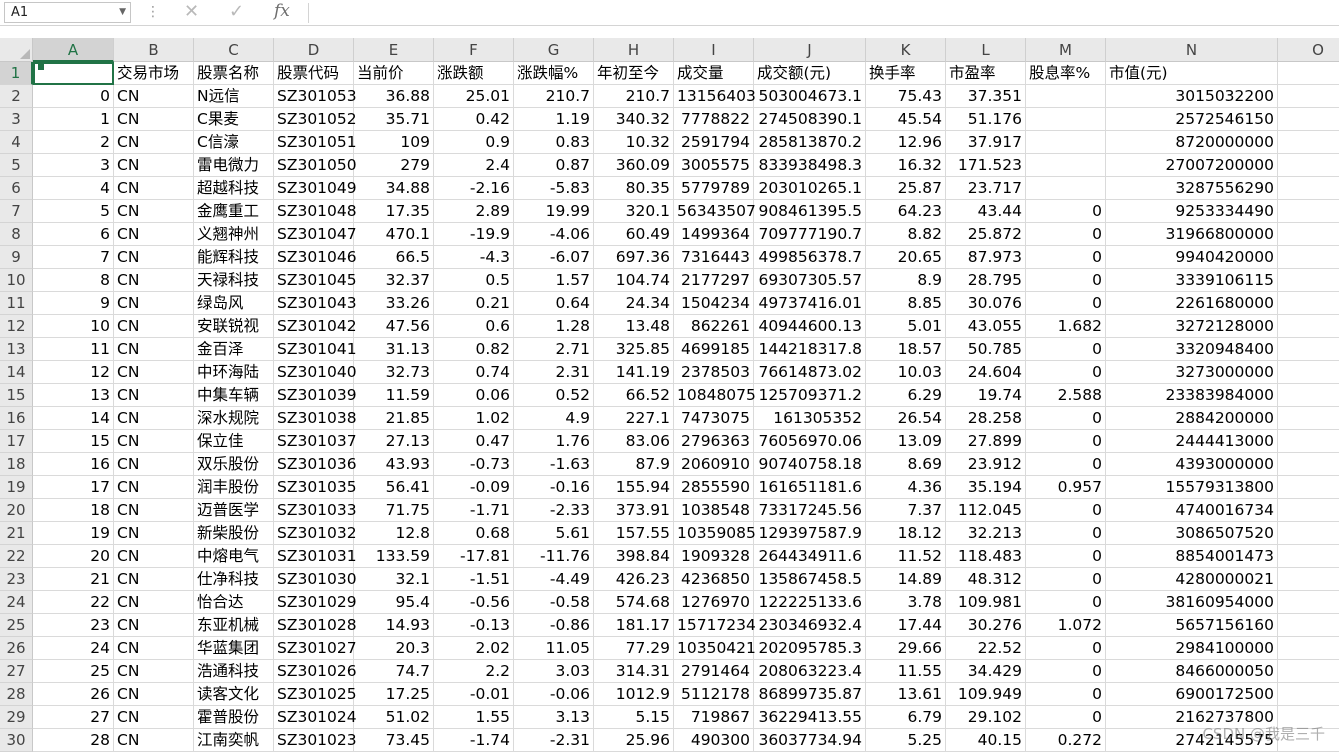 Image resolution: width=1339 pixels, height=752 pixels. Describe the element at coordinates (714, 579) in the screenshot. I see `cell-i23: 4236850` at that location.